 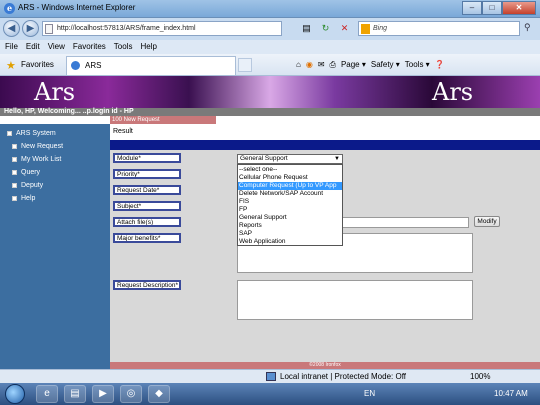 What do you see at coordinates (487, 221) in the screenshot?
I see `modify-button: Modify` at bounding box center [487, 221].